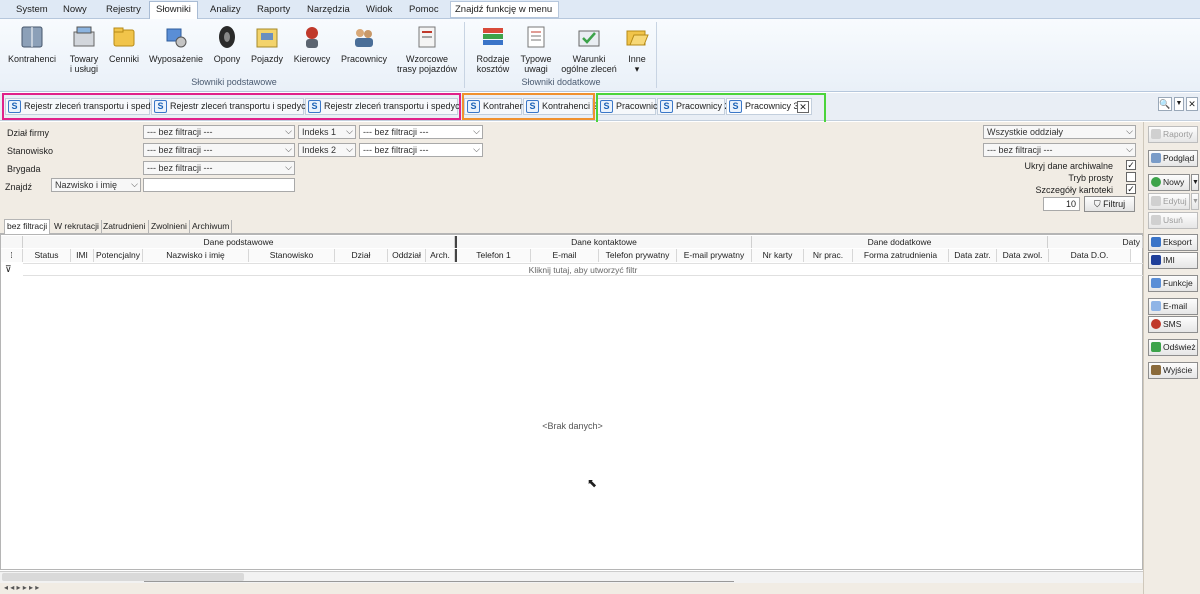  I want to click on page-size-input: 10, so click(1061, 204).